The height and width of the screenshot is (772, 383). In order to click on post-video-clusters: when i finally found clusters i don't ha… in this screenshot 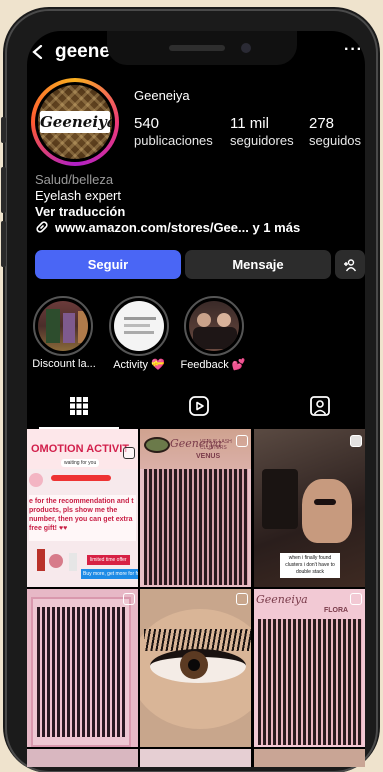, I will do `click(309, 508)`.